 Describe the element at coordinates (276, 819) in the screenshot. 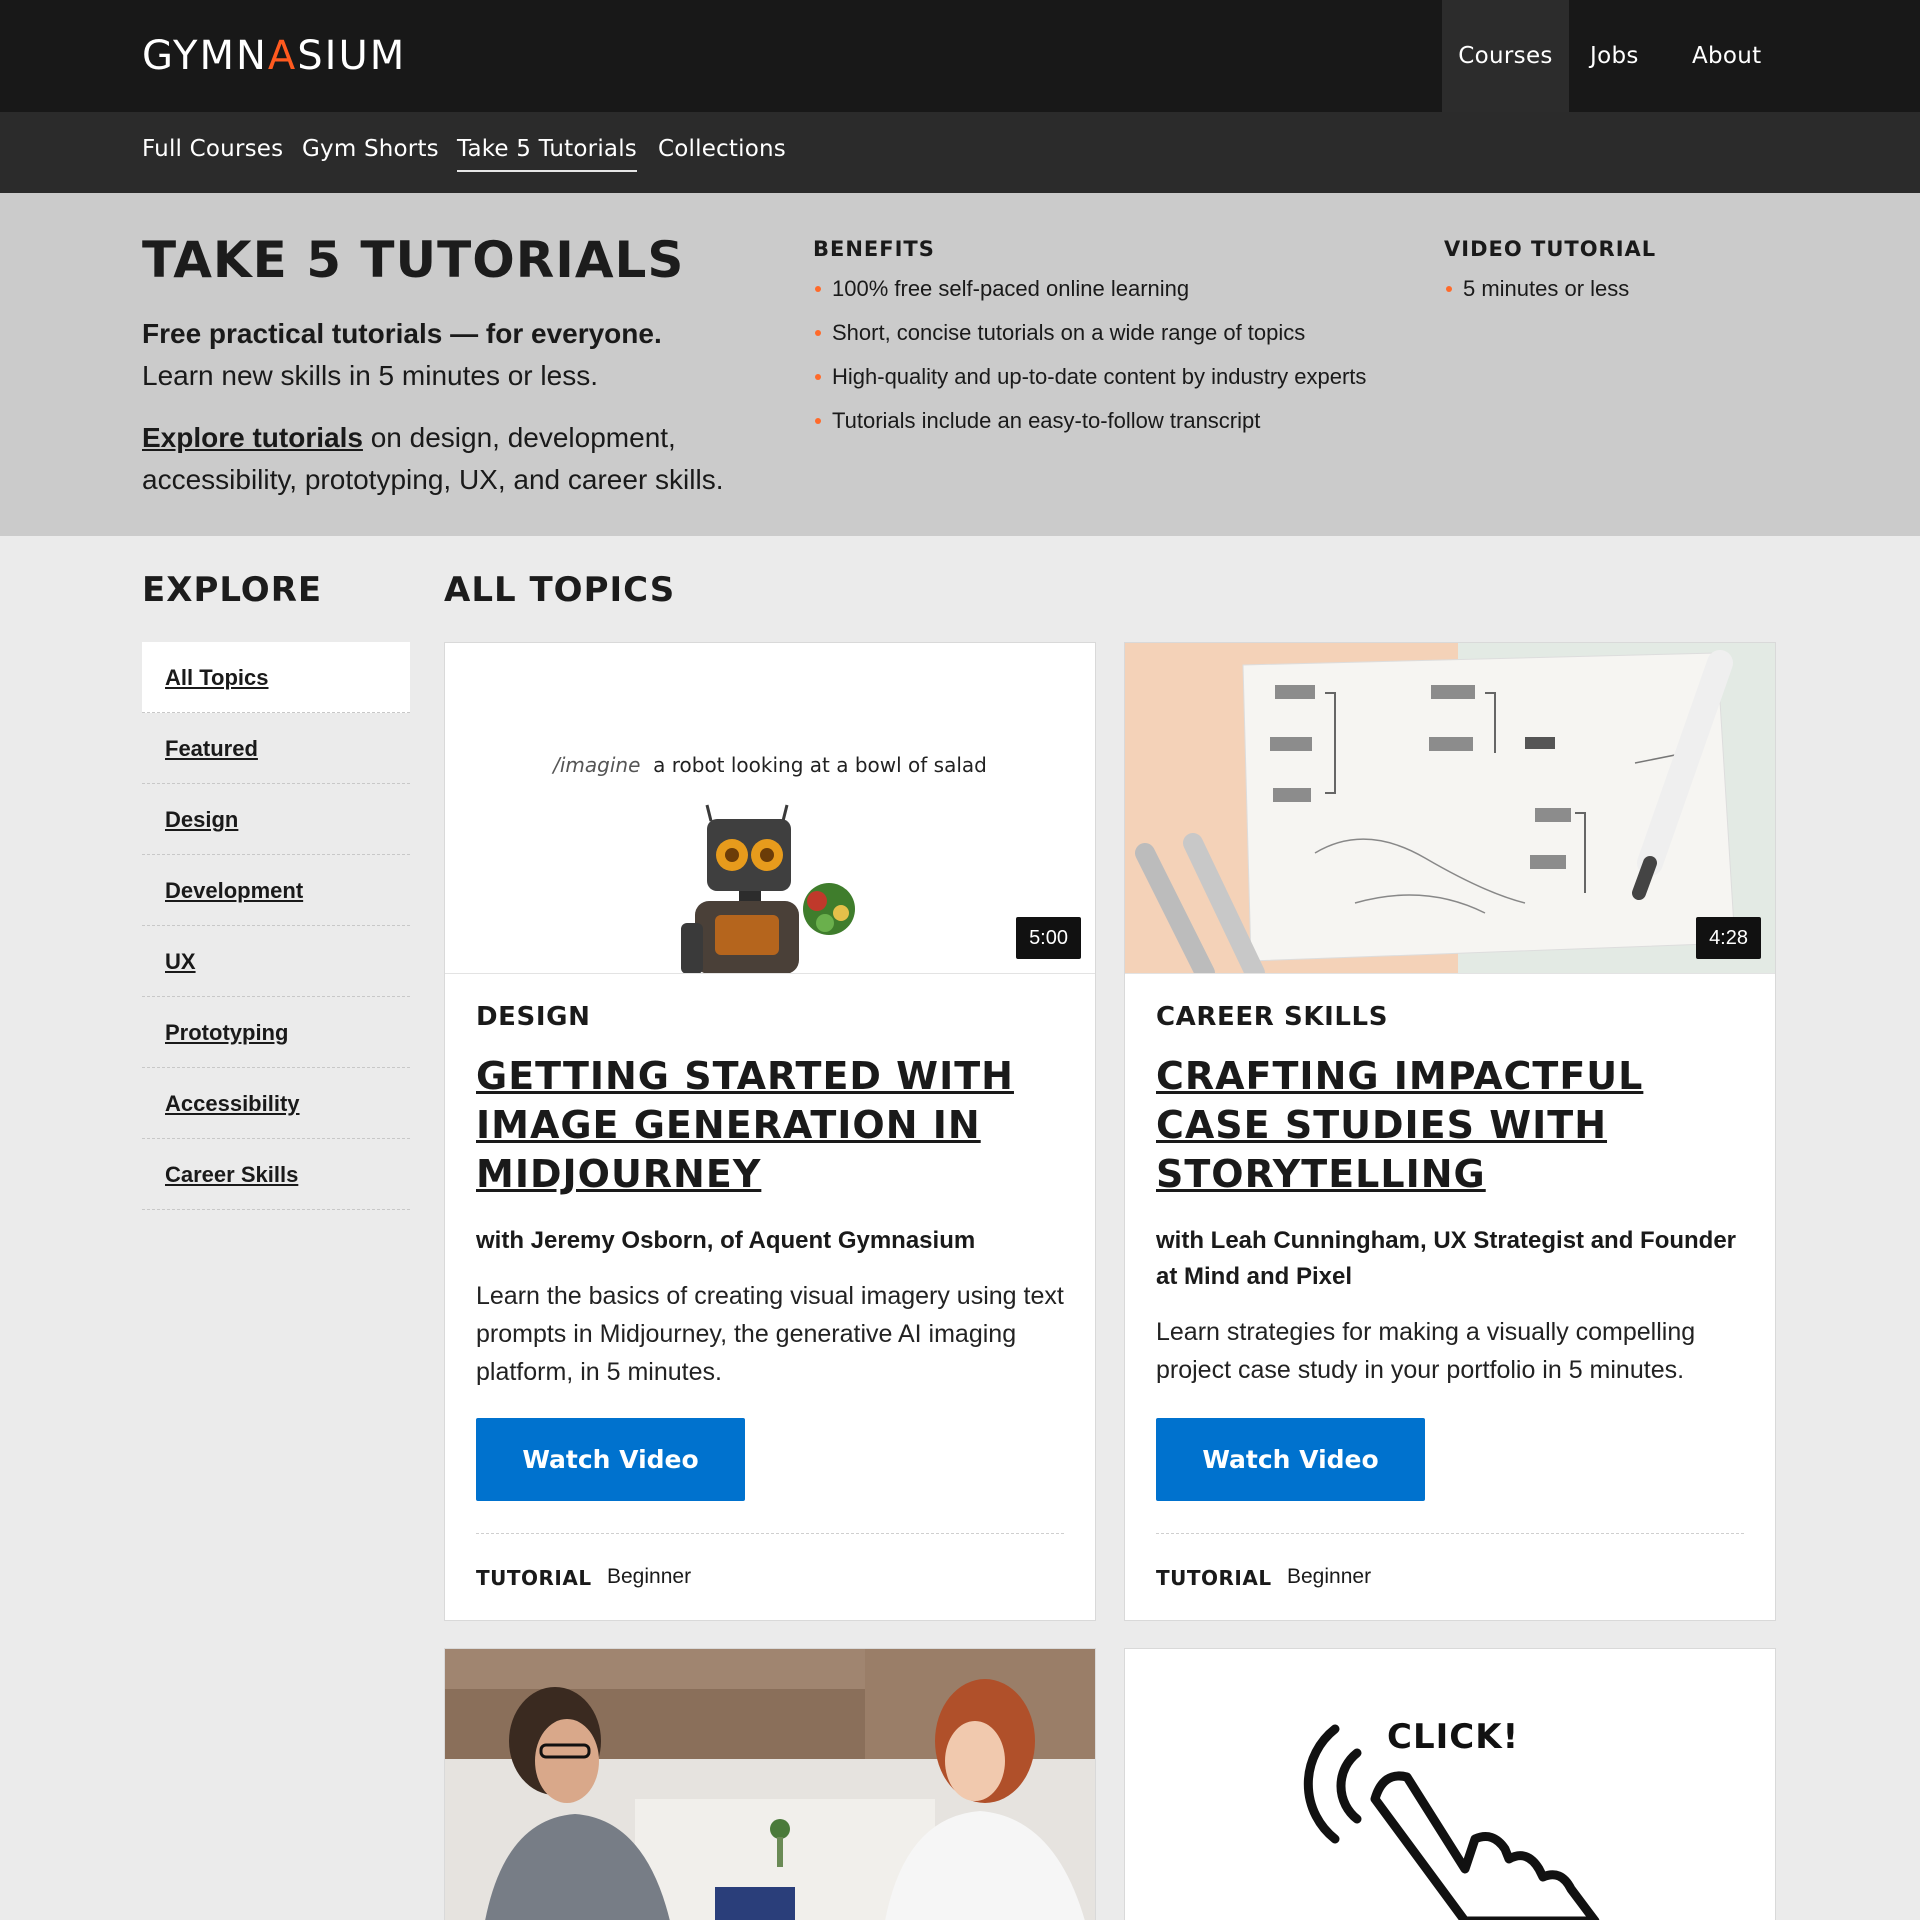

I see `sidebar-item-design: Design` at that location.